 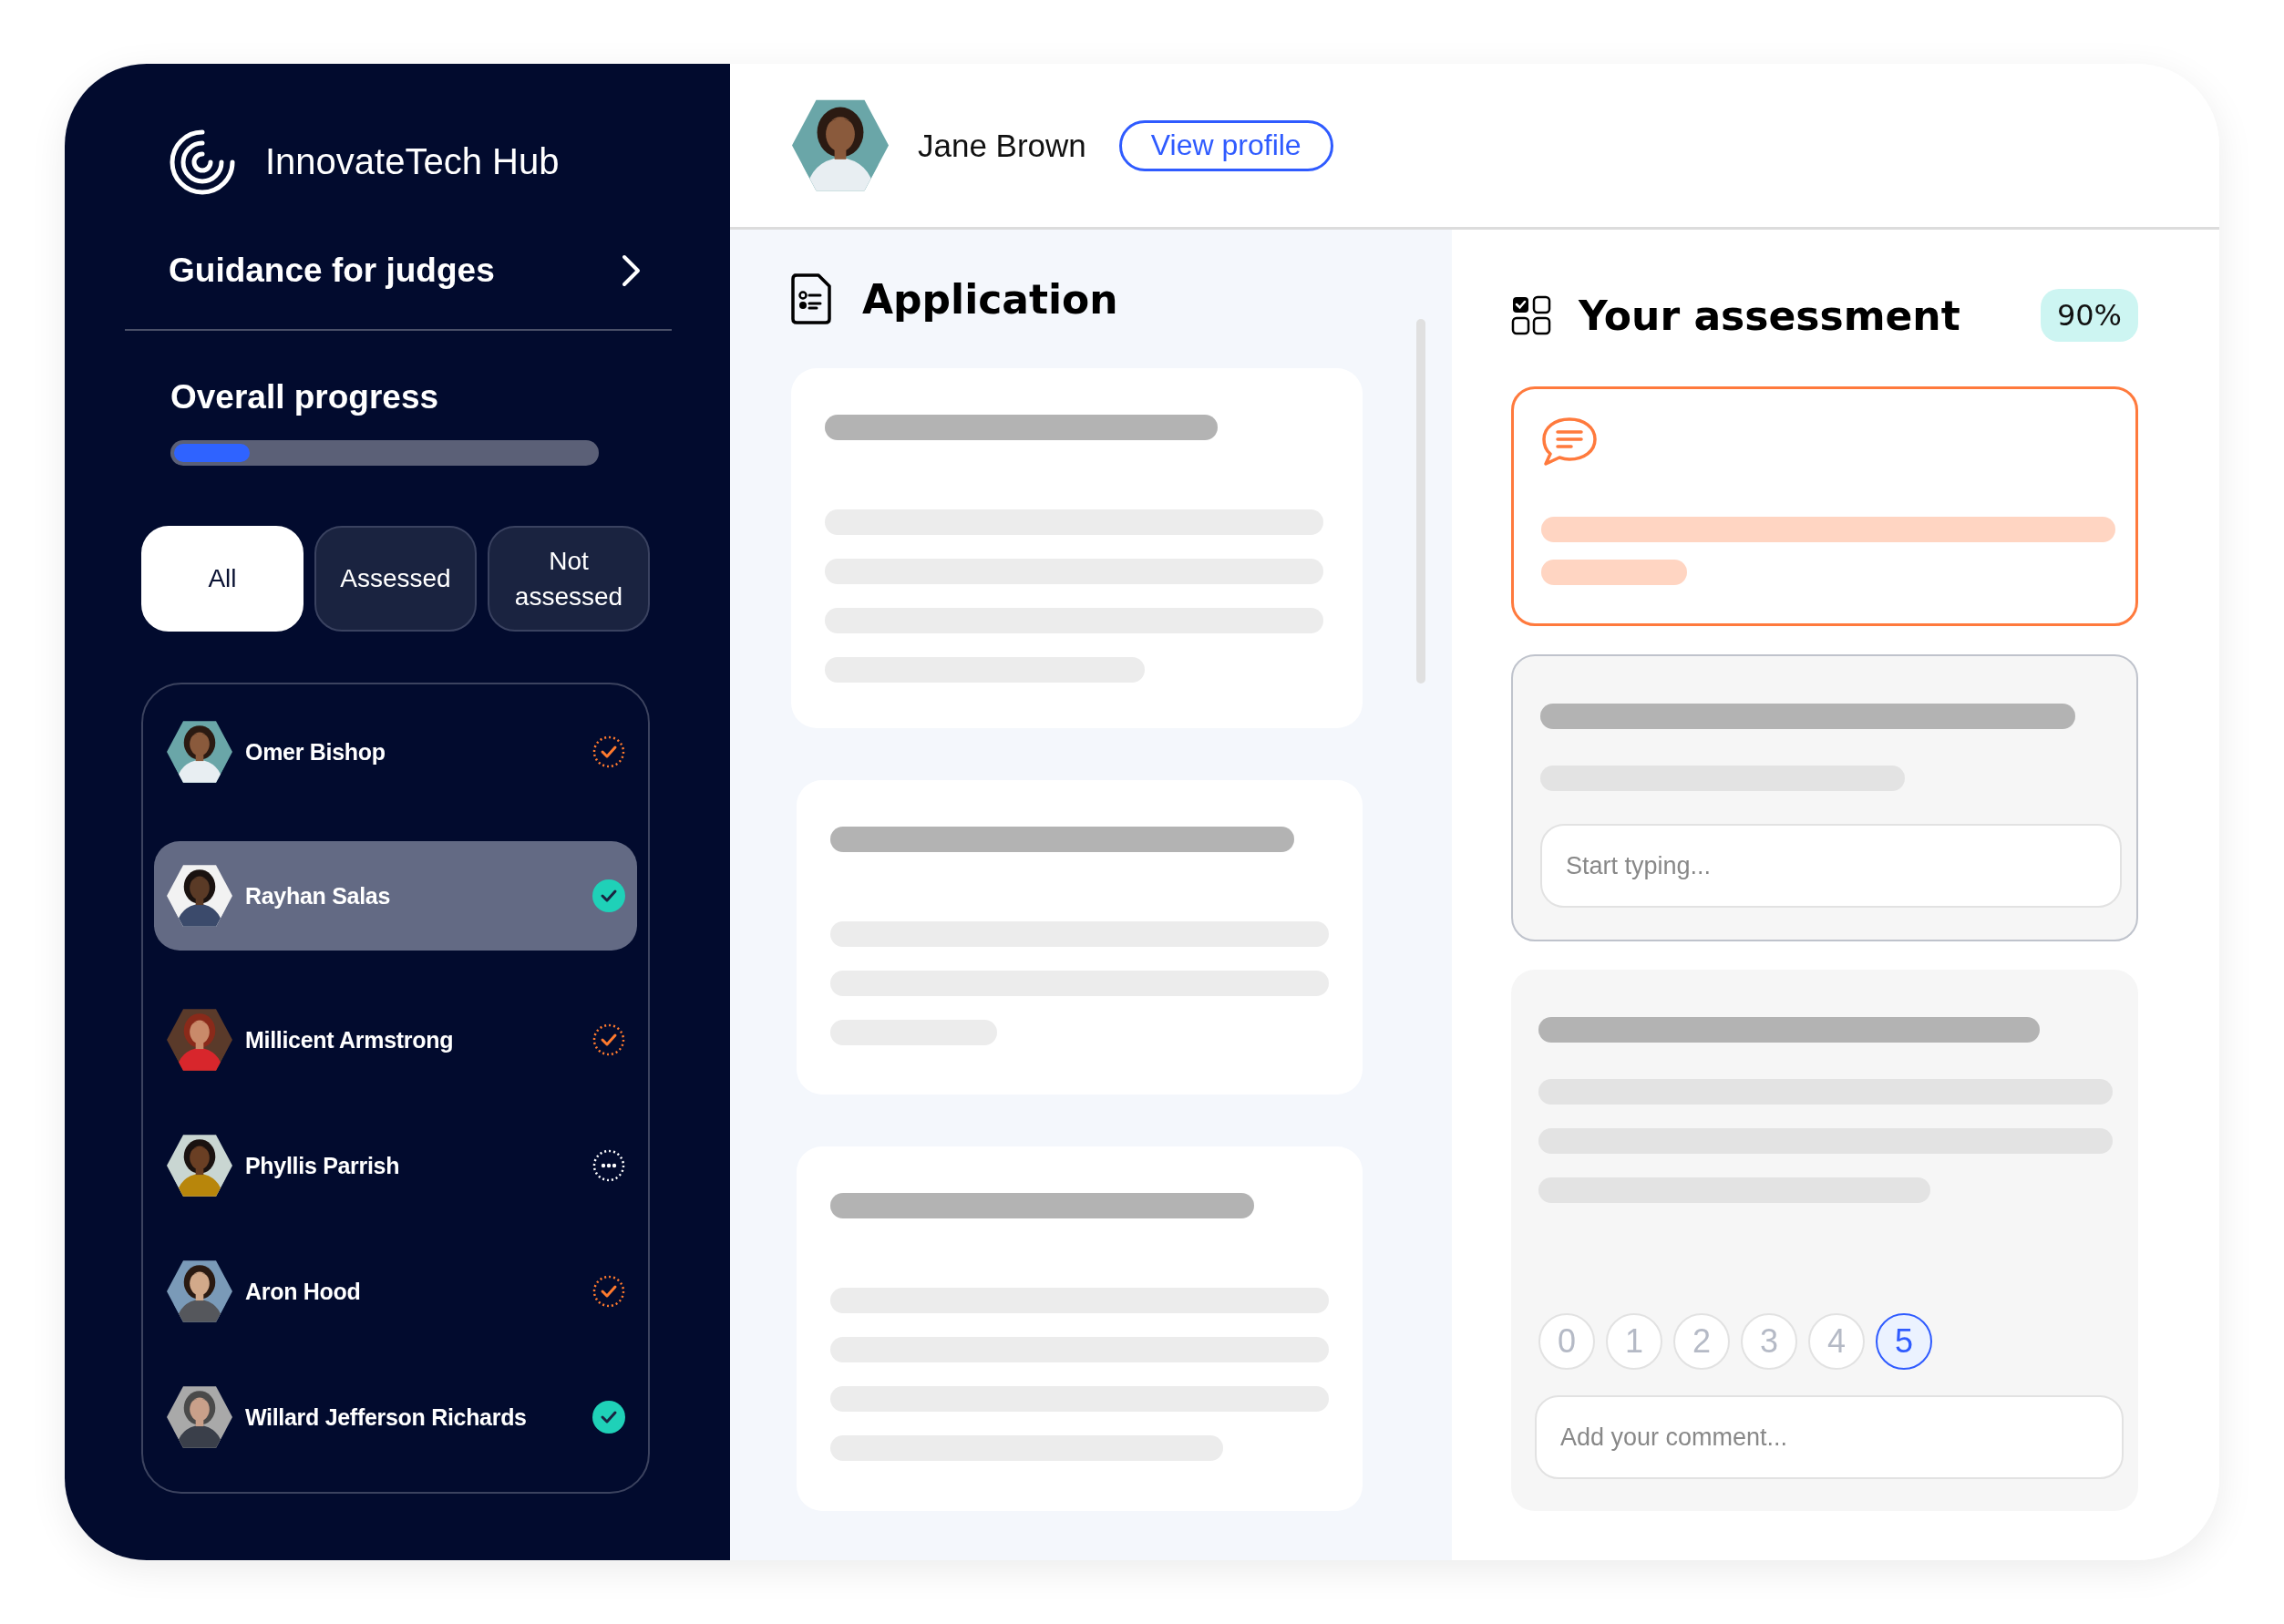 I want to click on rating-option: 5, so click(x=1904, y=1341).